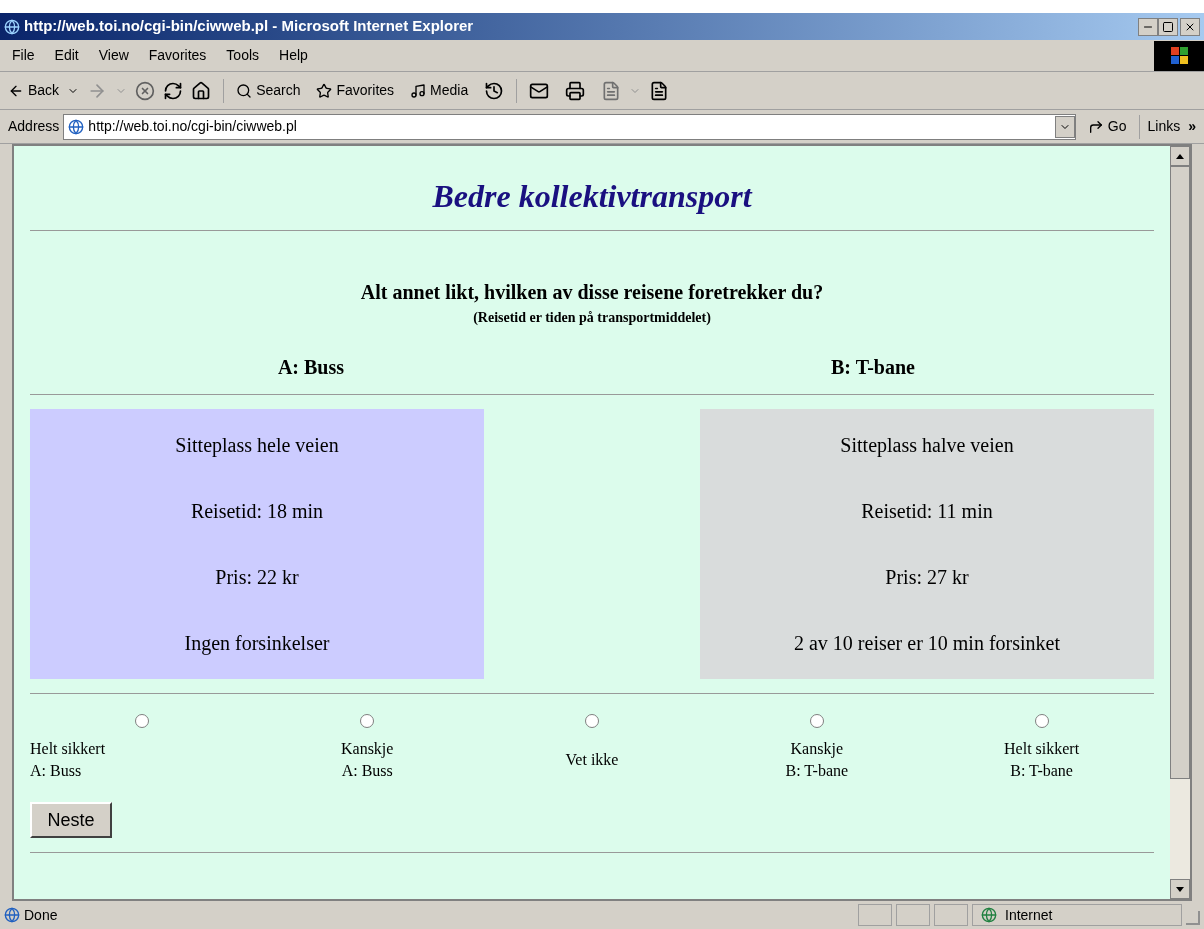  I want to click on menu-item: Help, so click(293, 55).